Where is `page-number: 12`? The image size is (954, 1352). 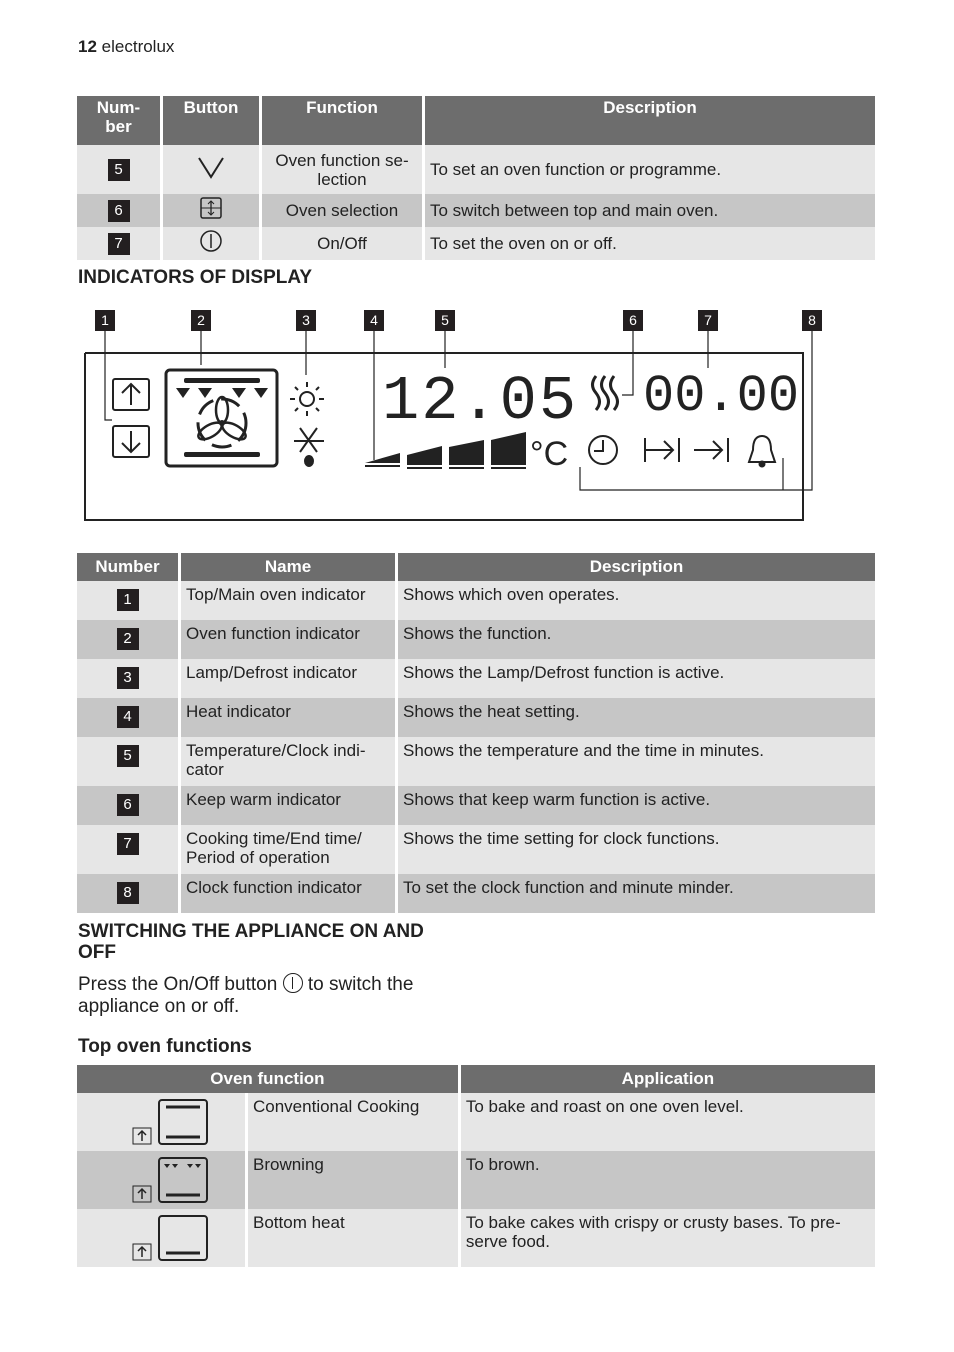
page-number: 12 is located at coordinates (87, 46).